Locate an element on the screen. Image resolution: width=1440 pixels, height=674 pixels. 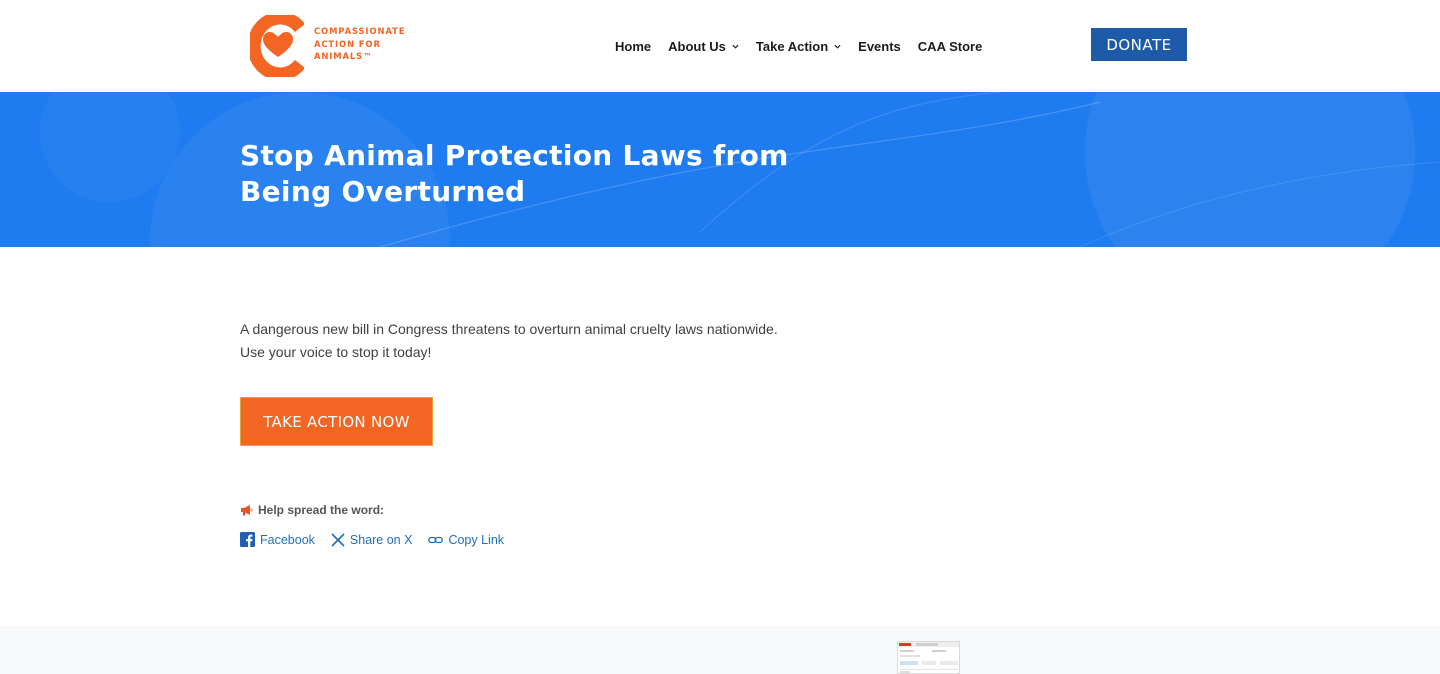
share-link-label: Facebook is located at coordinates (287, 539).